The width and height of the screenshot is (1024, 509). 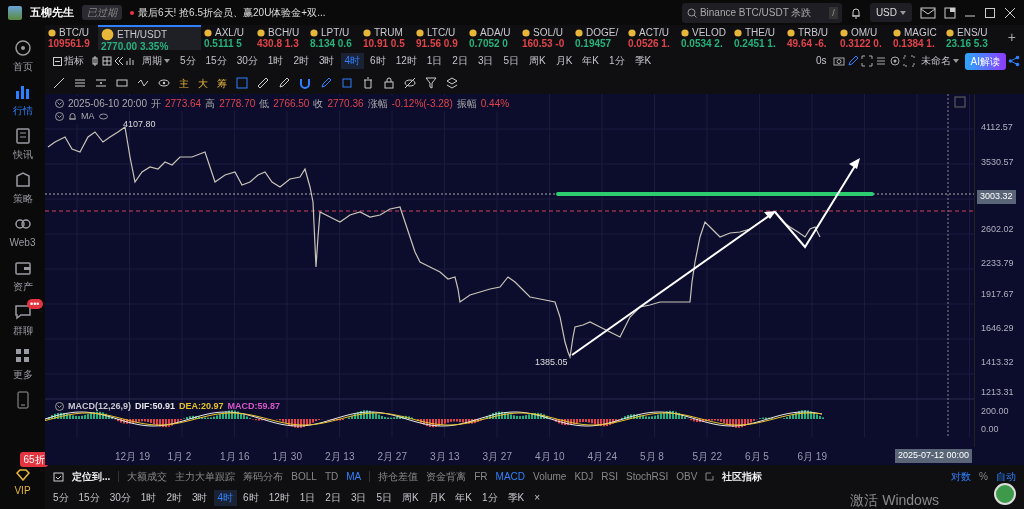 I want to click on app-logo-icon, so click(x=1005, y=494).